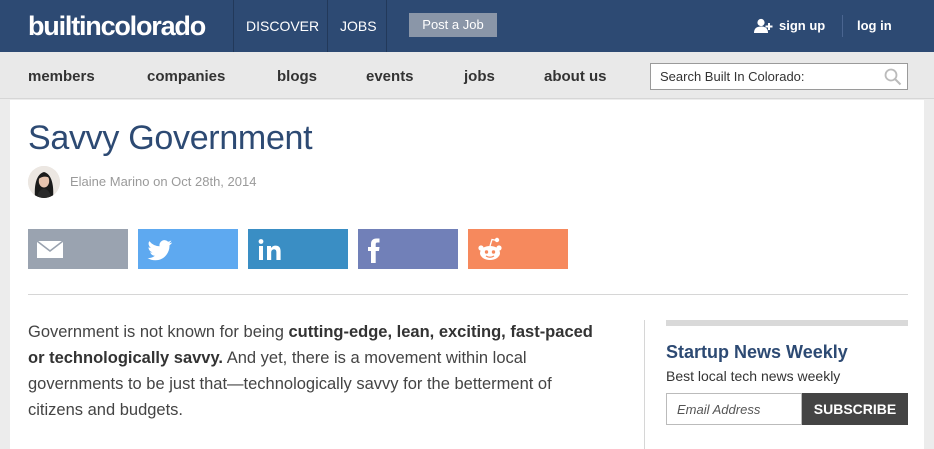  I want to click on subscribe-button: SUBSCRIBE, so click(855, 409).